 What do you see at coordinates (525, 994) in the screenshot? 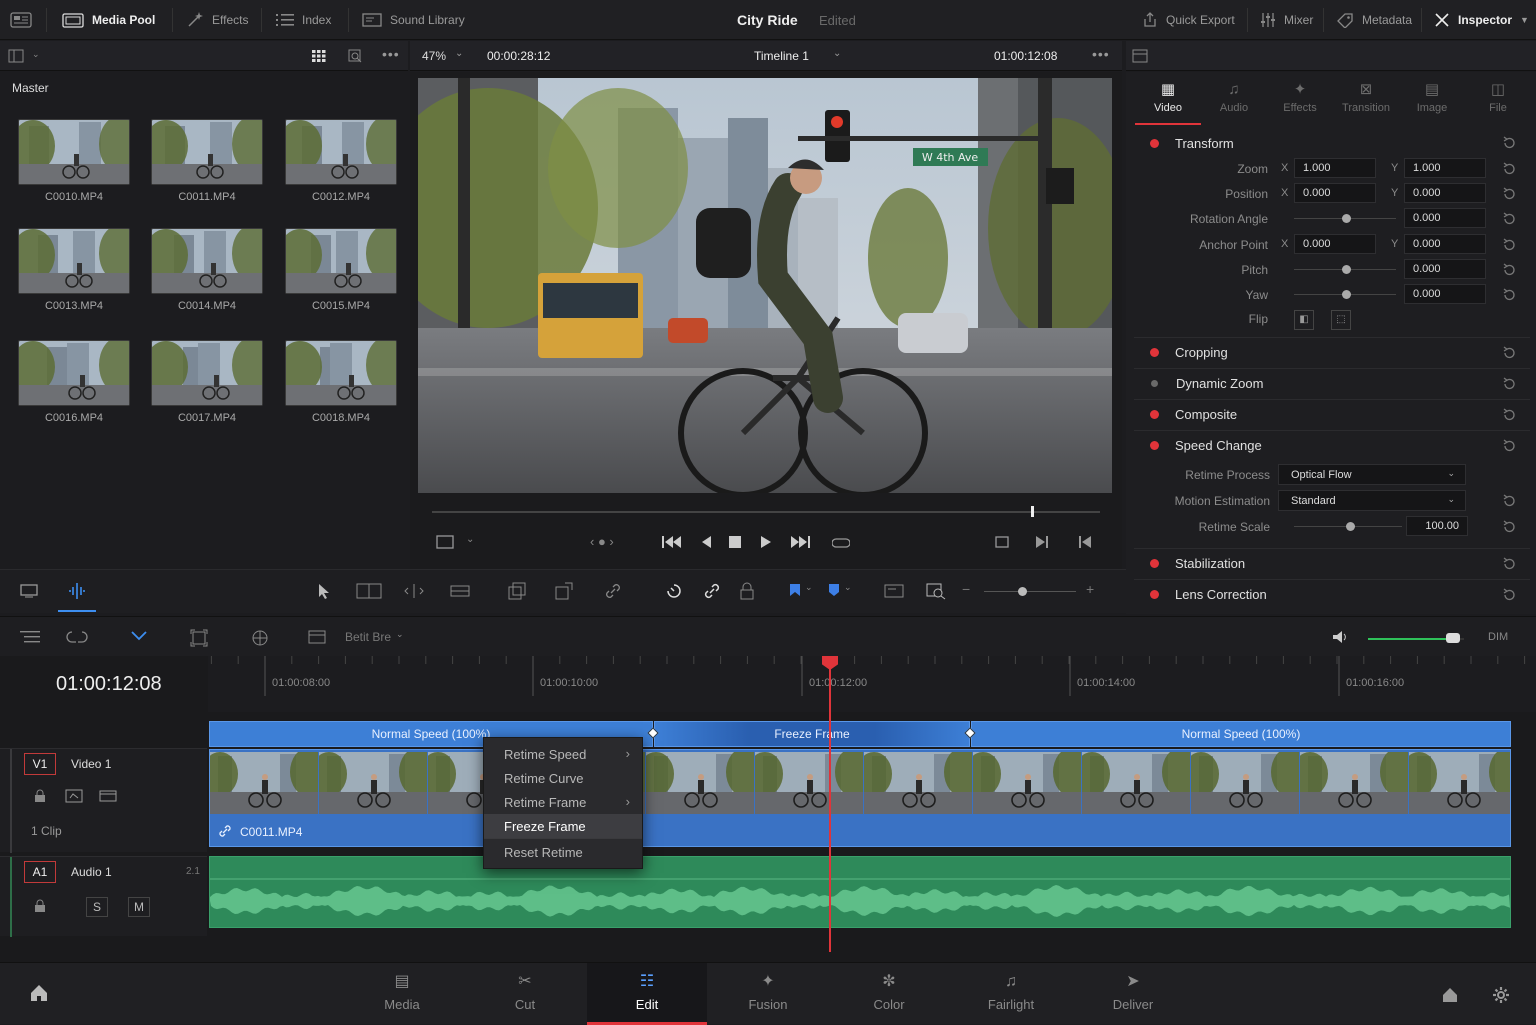
I see `page-cut: ✂ Cut` at bounding box center [525, 994].